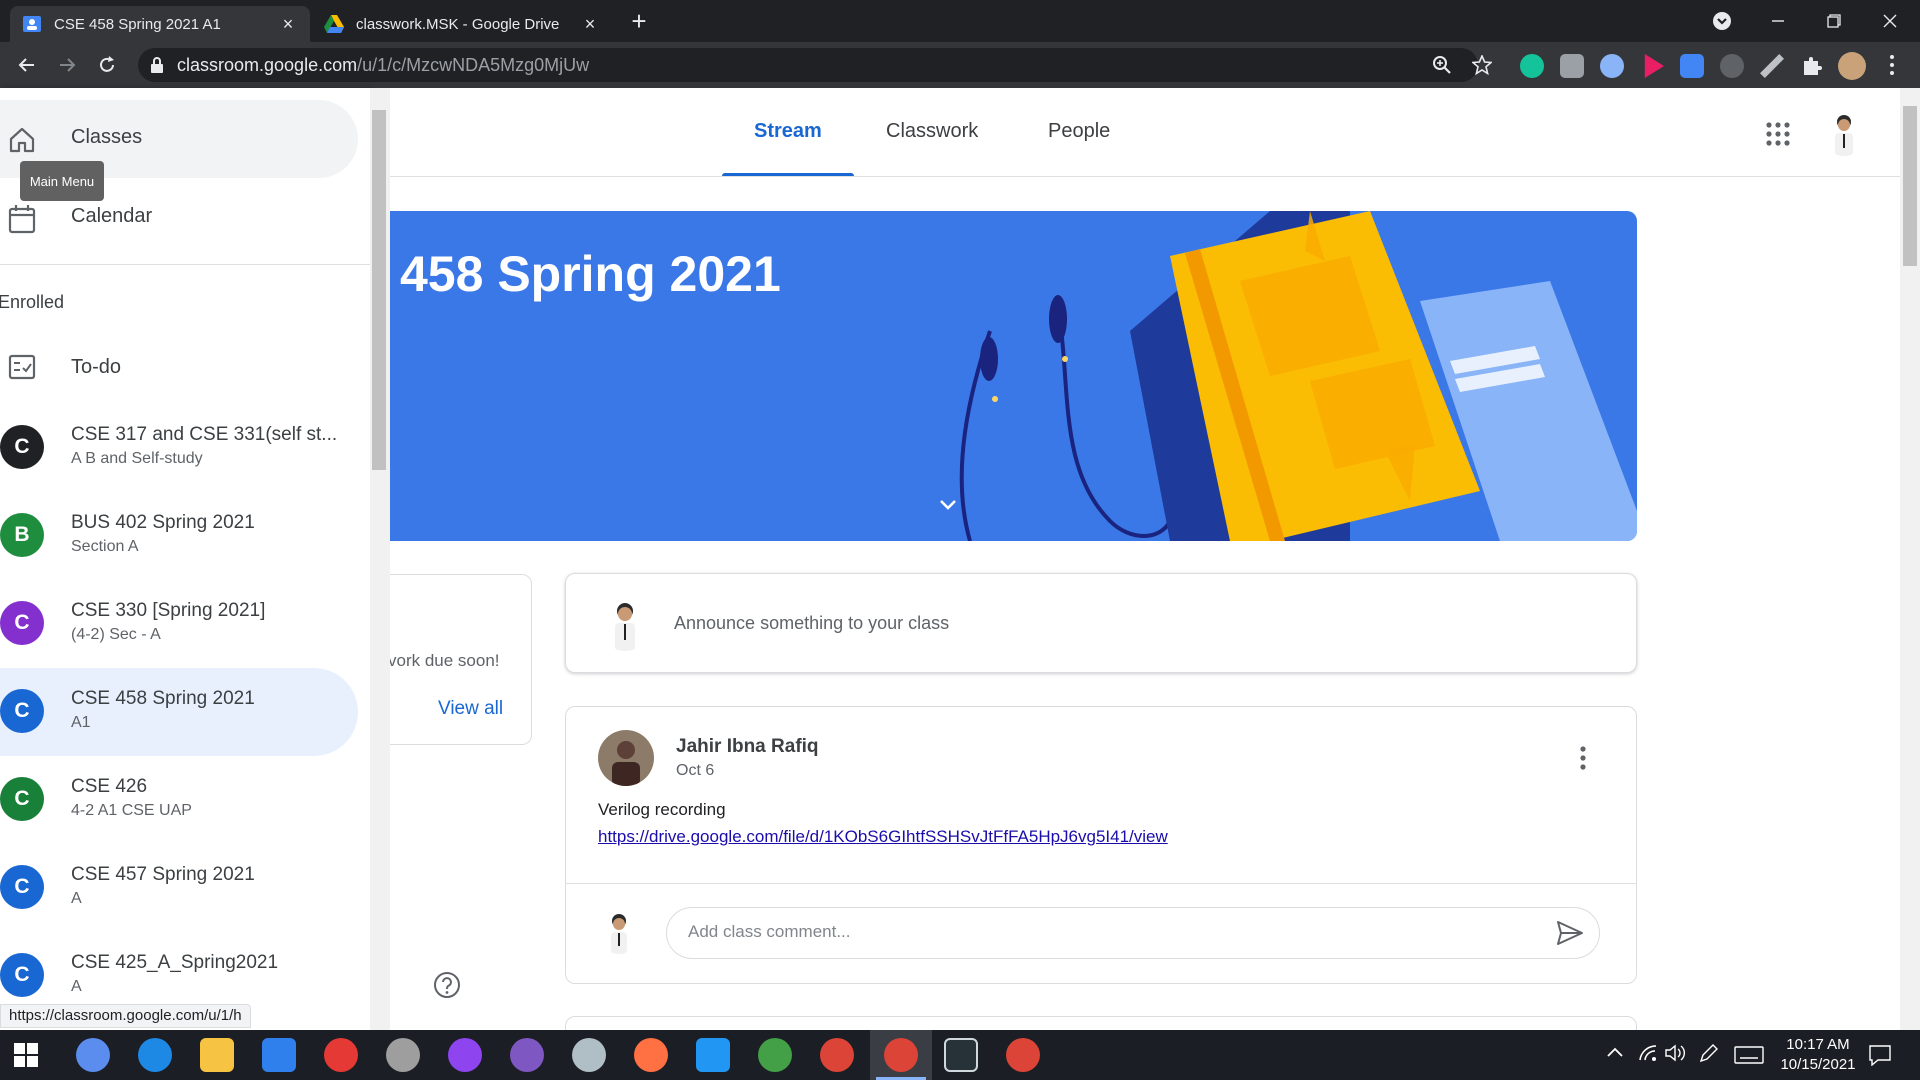  What do you see at coordinates (1675, 1053) in the screenshot?
I see `volume-icon` at bounding box center [1675, 1053].